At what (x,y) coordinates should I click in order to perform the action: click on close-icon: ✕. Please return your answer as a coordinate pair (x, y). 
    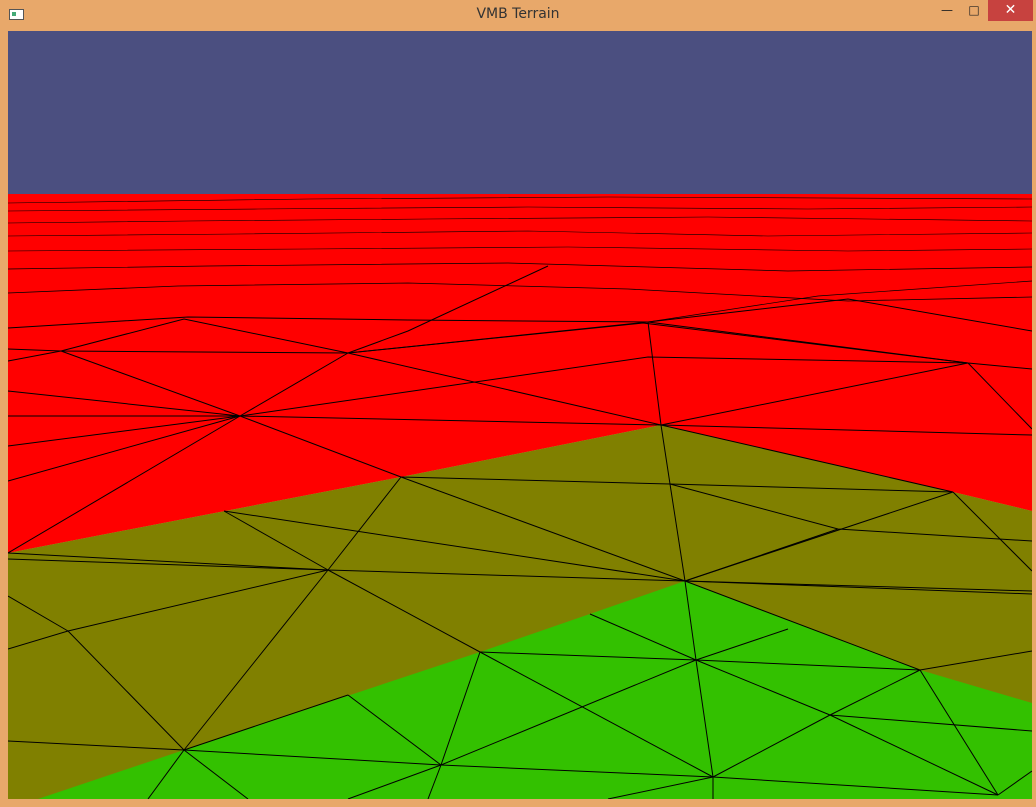
    Looking at the image, I should click on (1010, 10).